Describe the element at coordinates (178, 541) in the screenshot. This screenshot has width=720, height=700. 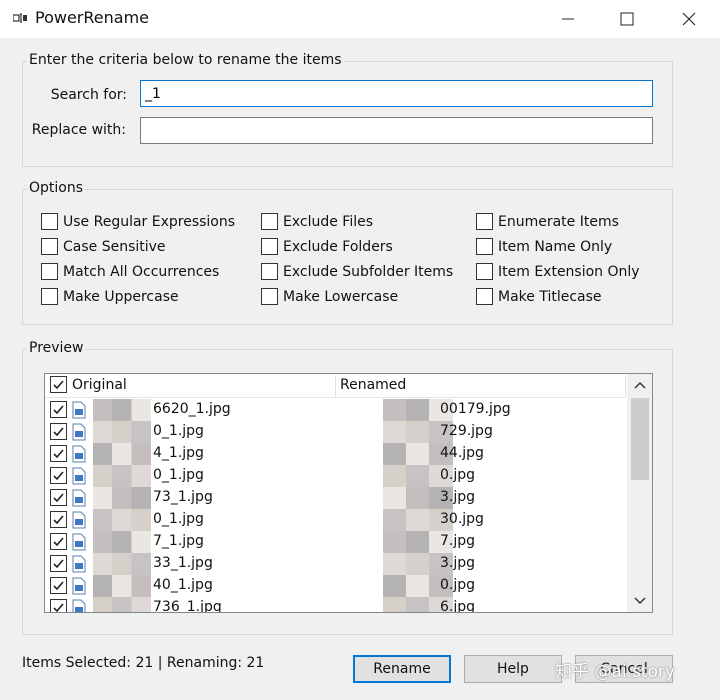
I see `original-filename: 7_1.jpg` at that location.